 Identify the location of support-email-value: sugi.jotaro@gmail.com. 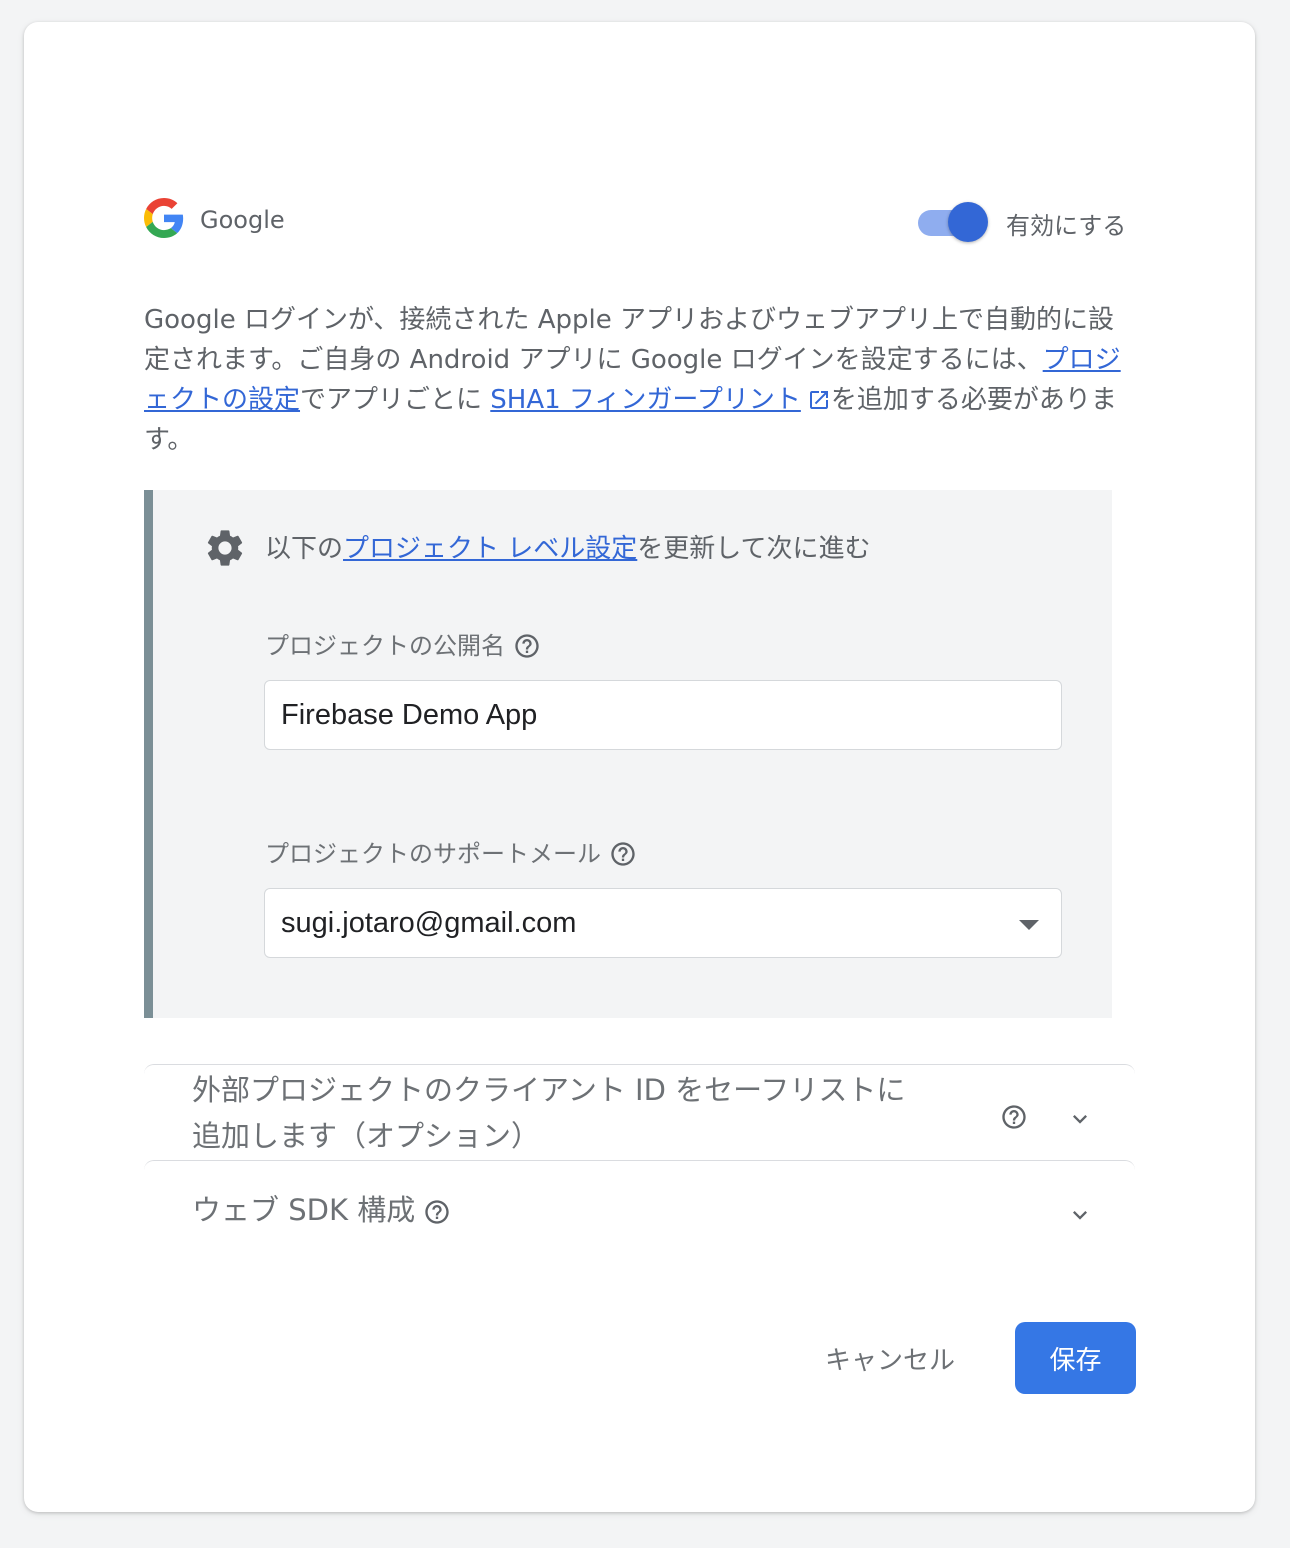
(429, 923).